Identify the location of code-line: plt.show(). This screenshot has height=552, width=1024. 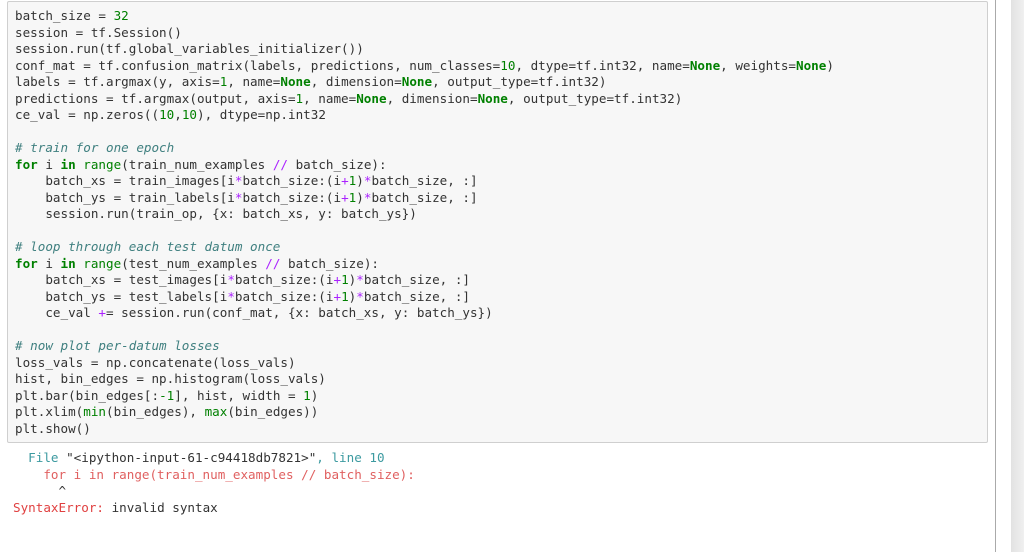
(53, 428).